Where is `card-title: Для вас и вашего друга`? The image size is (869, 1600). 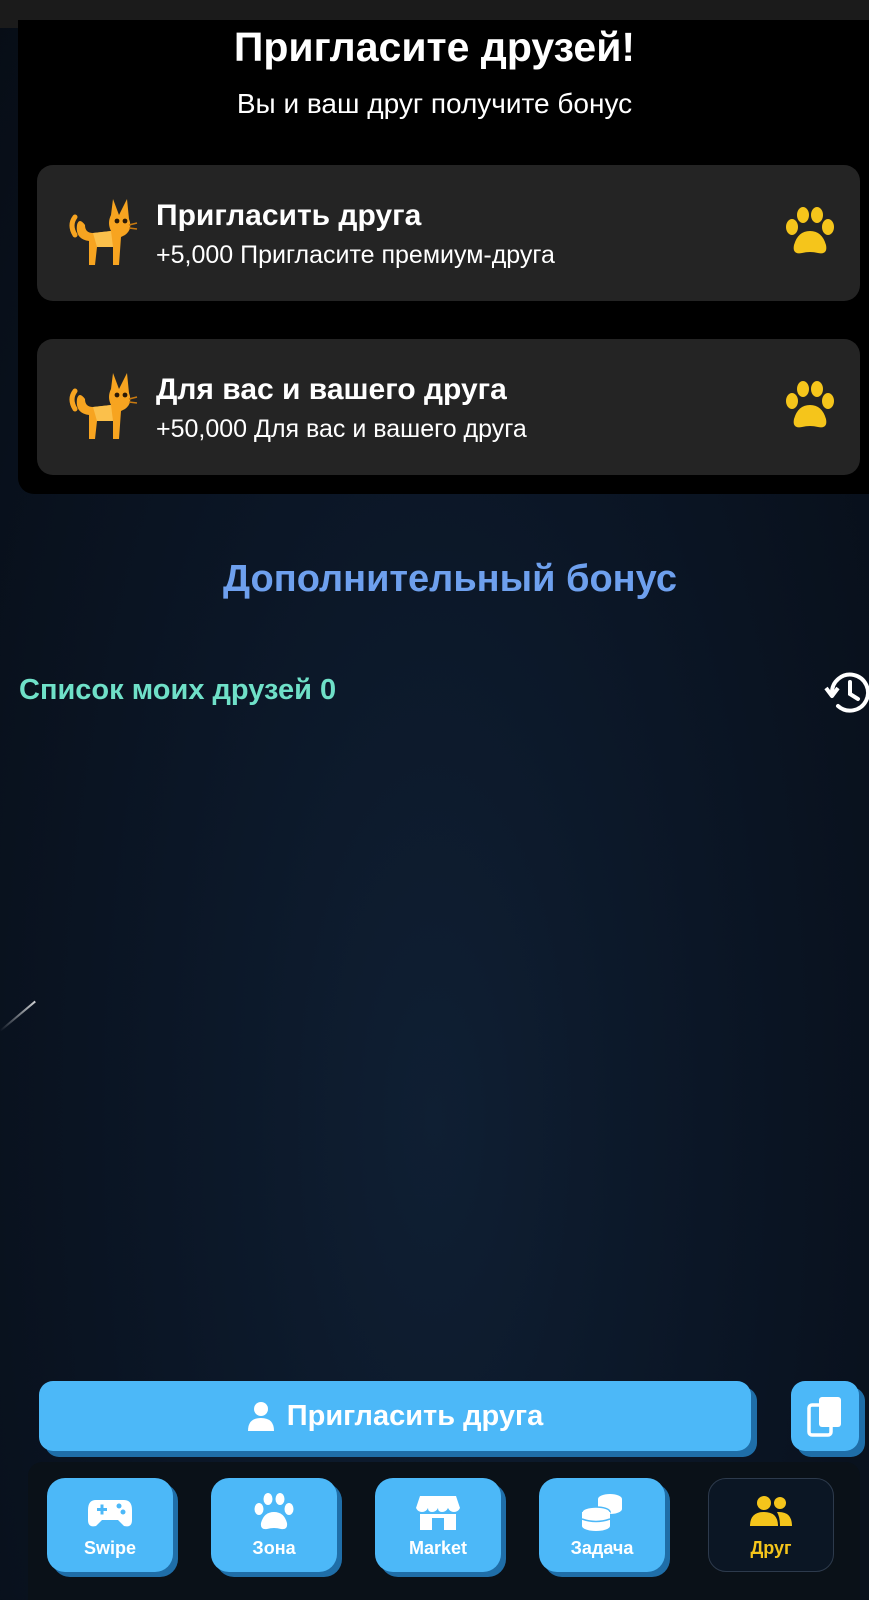
card-title: Для вас и вашего друга is located at coordinates (331, 389).